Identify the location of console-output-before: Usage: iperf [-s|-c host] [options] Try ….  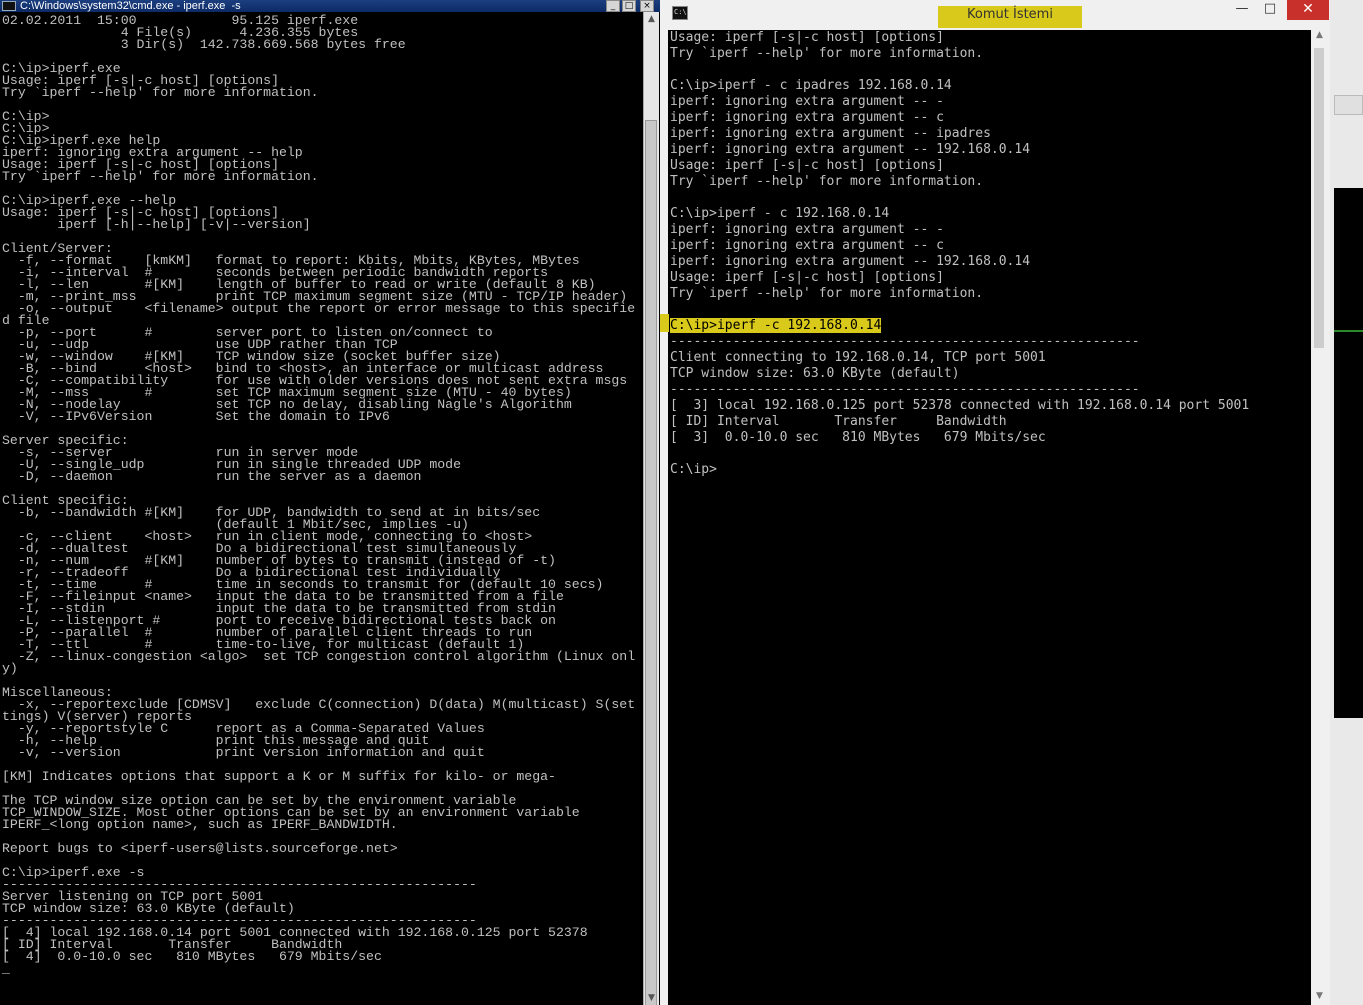
(850, 165).